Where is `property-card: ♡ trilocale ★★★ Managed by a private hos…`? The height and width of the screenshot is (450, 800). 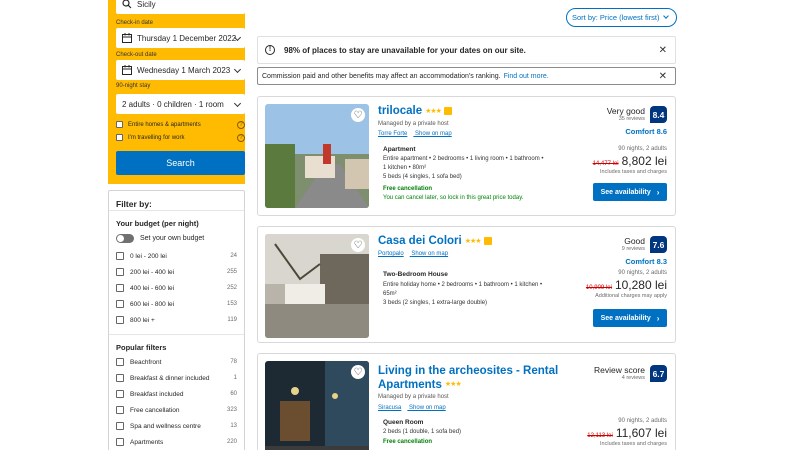
property-card: ♡ trilocale ★★★ Managed by a private hos… is located at coordinates (466, 156).